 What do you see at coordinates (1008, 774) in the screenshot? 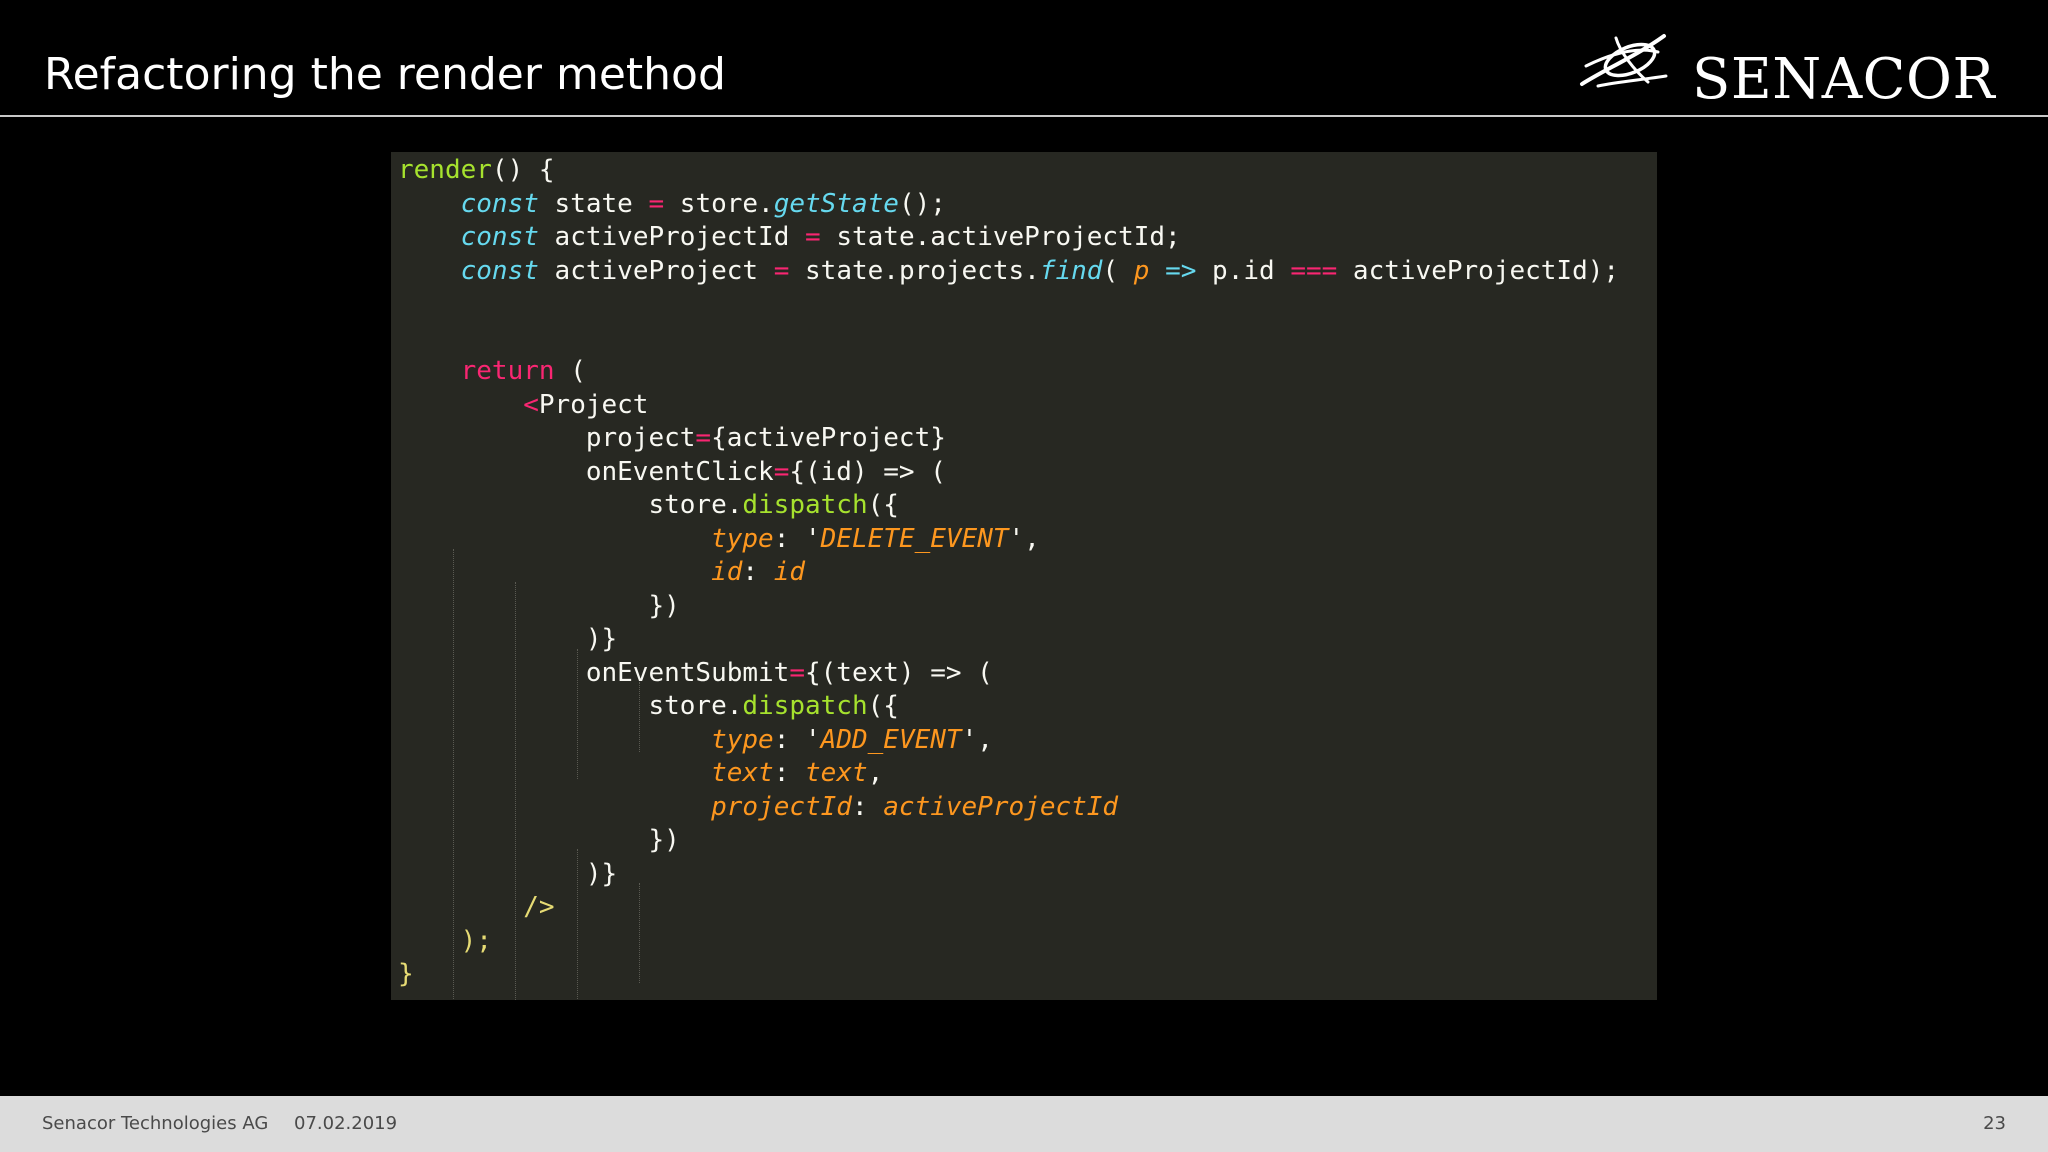
I see `code-line: text: text,` at bounding box center [1008, 774].